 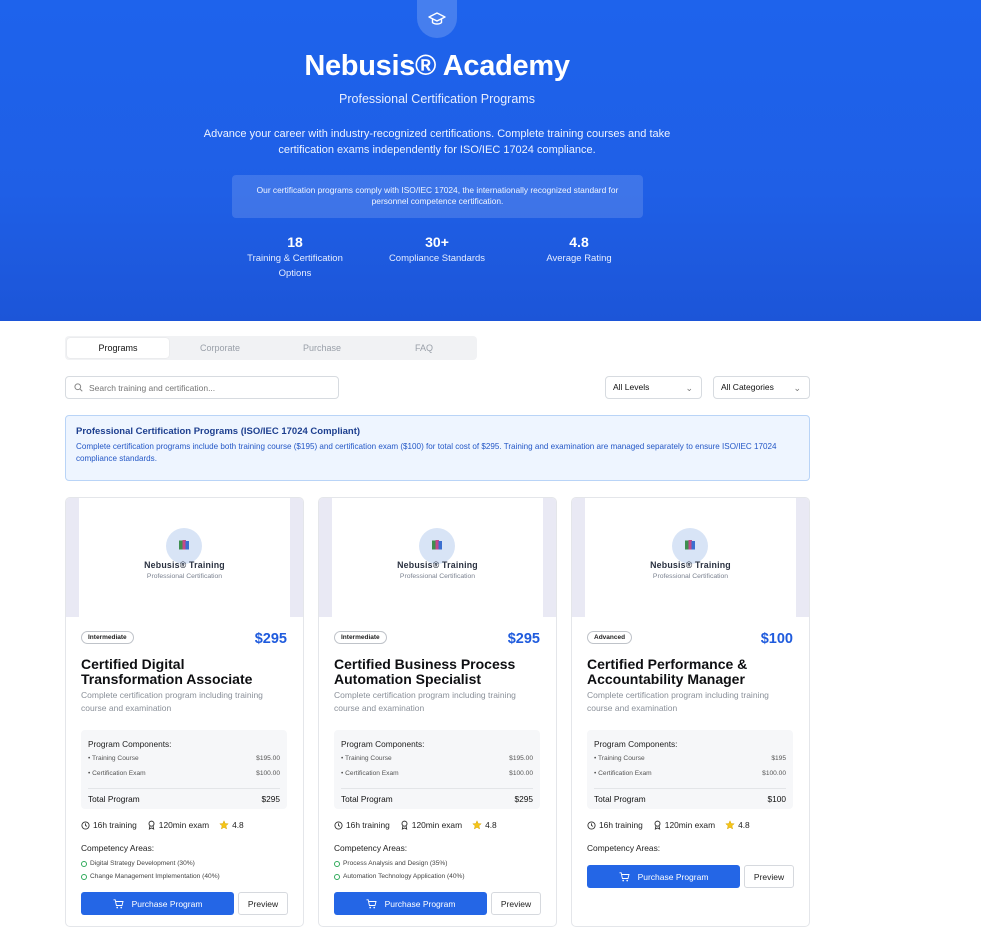 I want to click on page-title: Nebusis® Academy, so click(x=437, y=66).